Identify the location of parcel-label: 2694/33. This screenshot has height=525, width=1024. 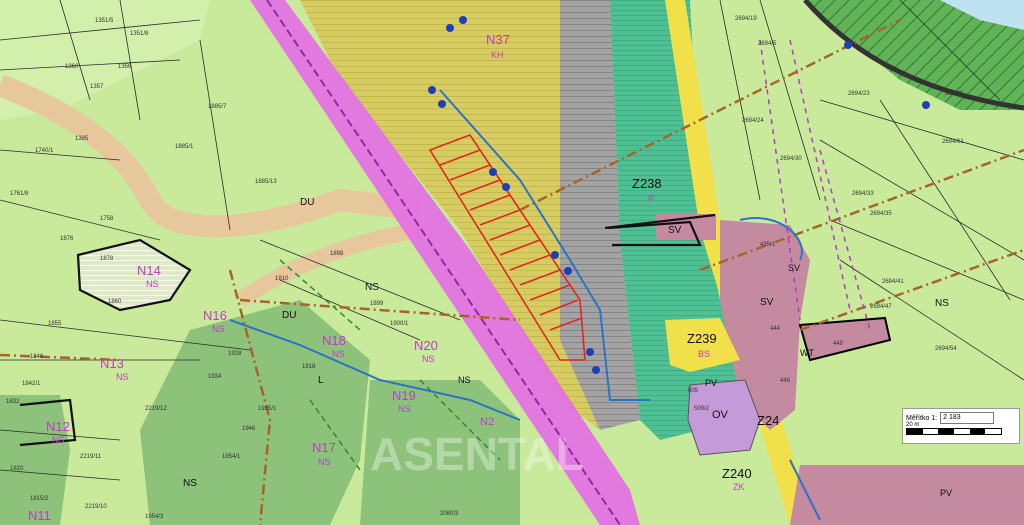
(863, 194).